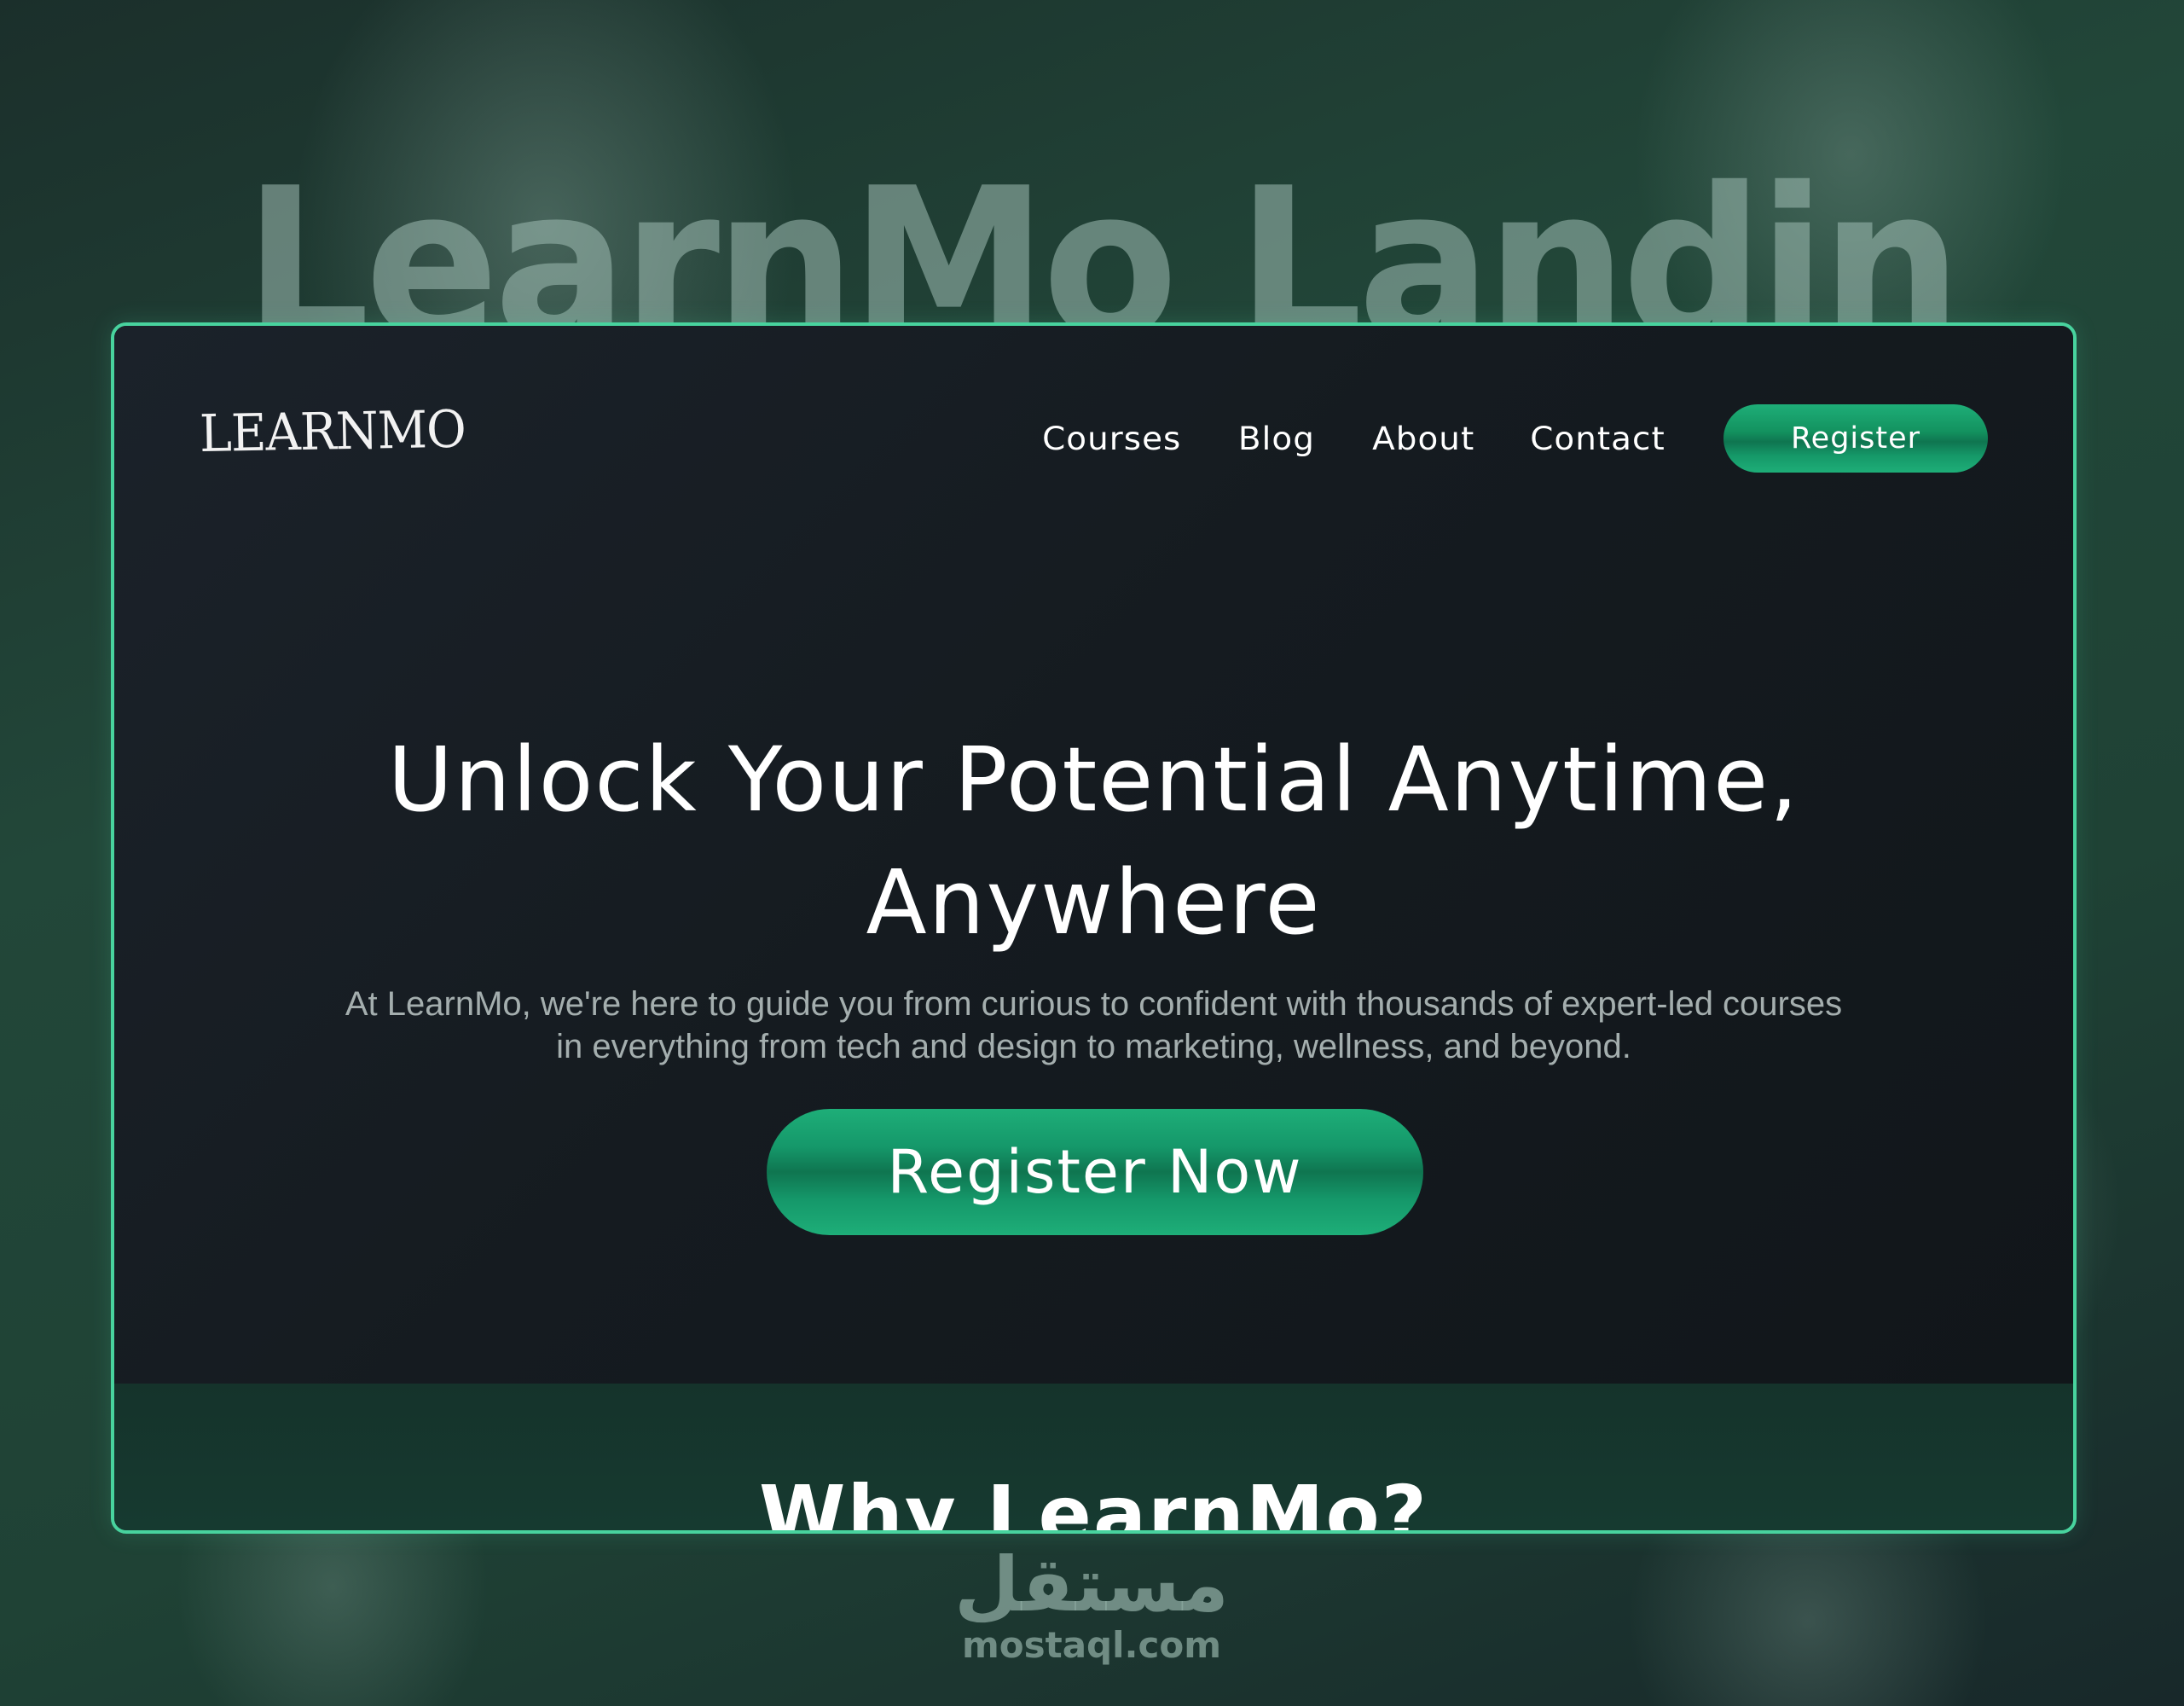  Describe the element at coordinates (1093, 841) in the screenshot. I see `hero-headline: Unlock Your Potential Anytime, Anywhere` at that location.